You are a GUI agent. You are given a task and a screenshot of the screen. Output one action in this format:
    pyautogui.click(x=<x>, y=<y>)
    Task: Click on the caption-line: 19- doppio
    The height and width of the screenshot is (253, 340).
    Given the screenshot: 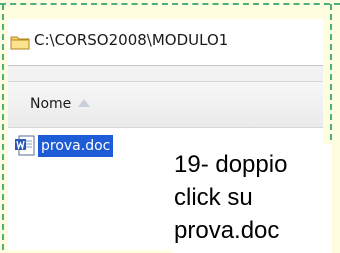 What is the action you would take?
    pyautogui.click(x=231, y=164)
    